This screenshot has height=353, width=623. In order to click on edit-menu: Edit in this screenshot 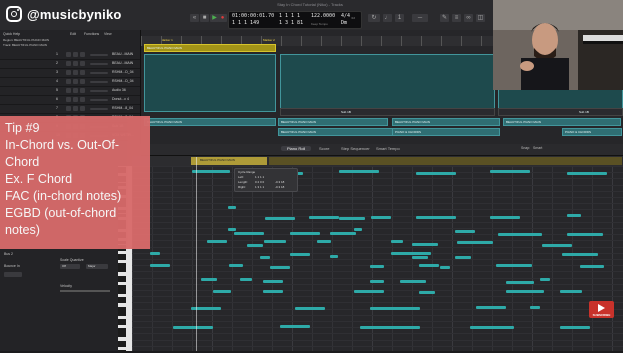, I will do `click(73, 34)`.